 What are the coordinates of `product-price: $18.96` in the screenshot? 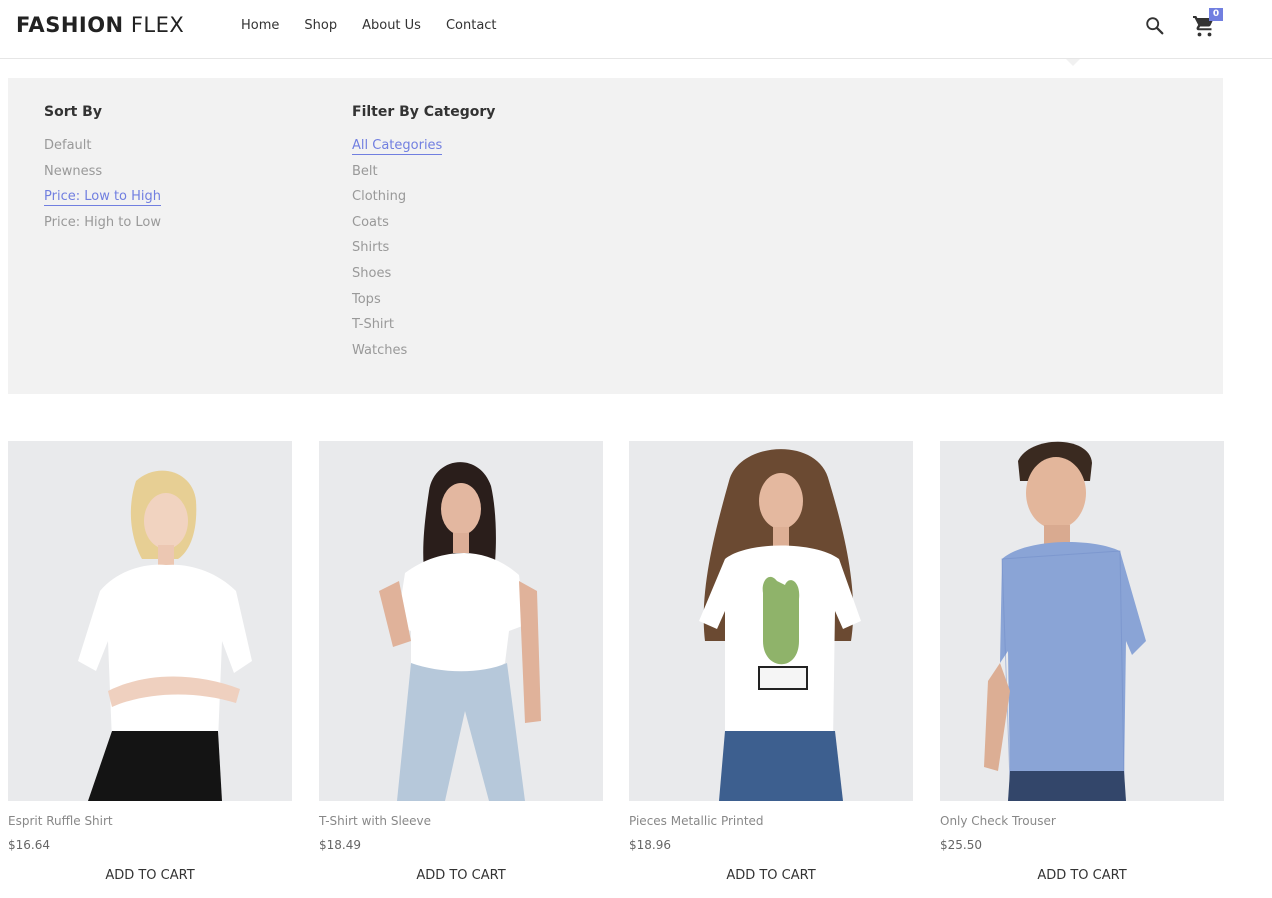 It's located at (650, 845).